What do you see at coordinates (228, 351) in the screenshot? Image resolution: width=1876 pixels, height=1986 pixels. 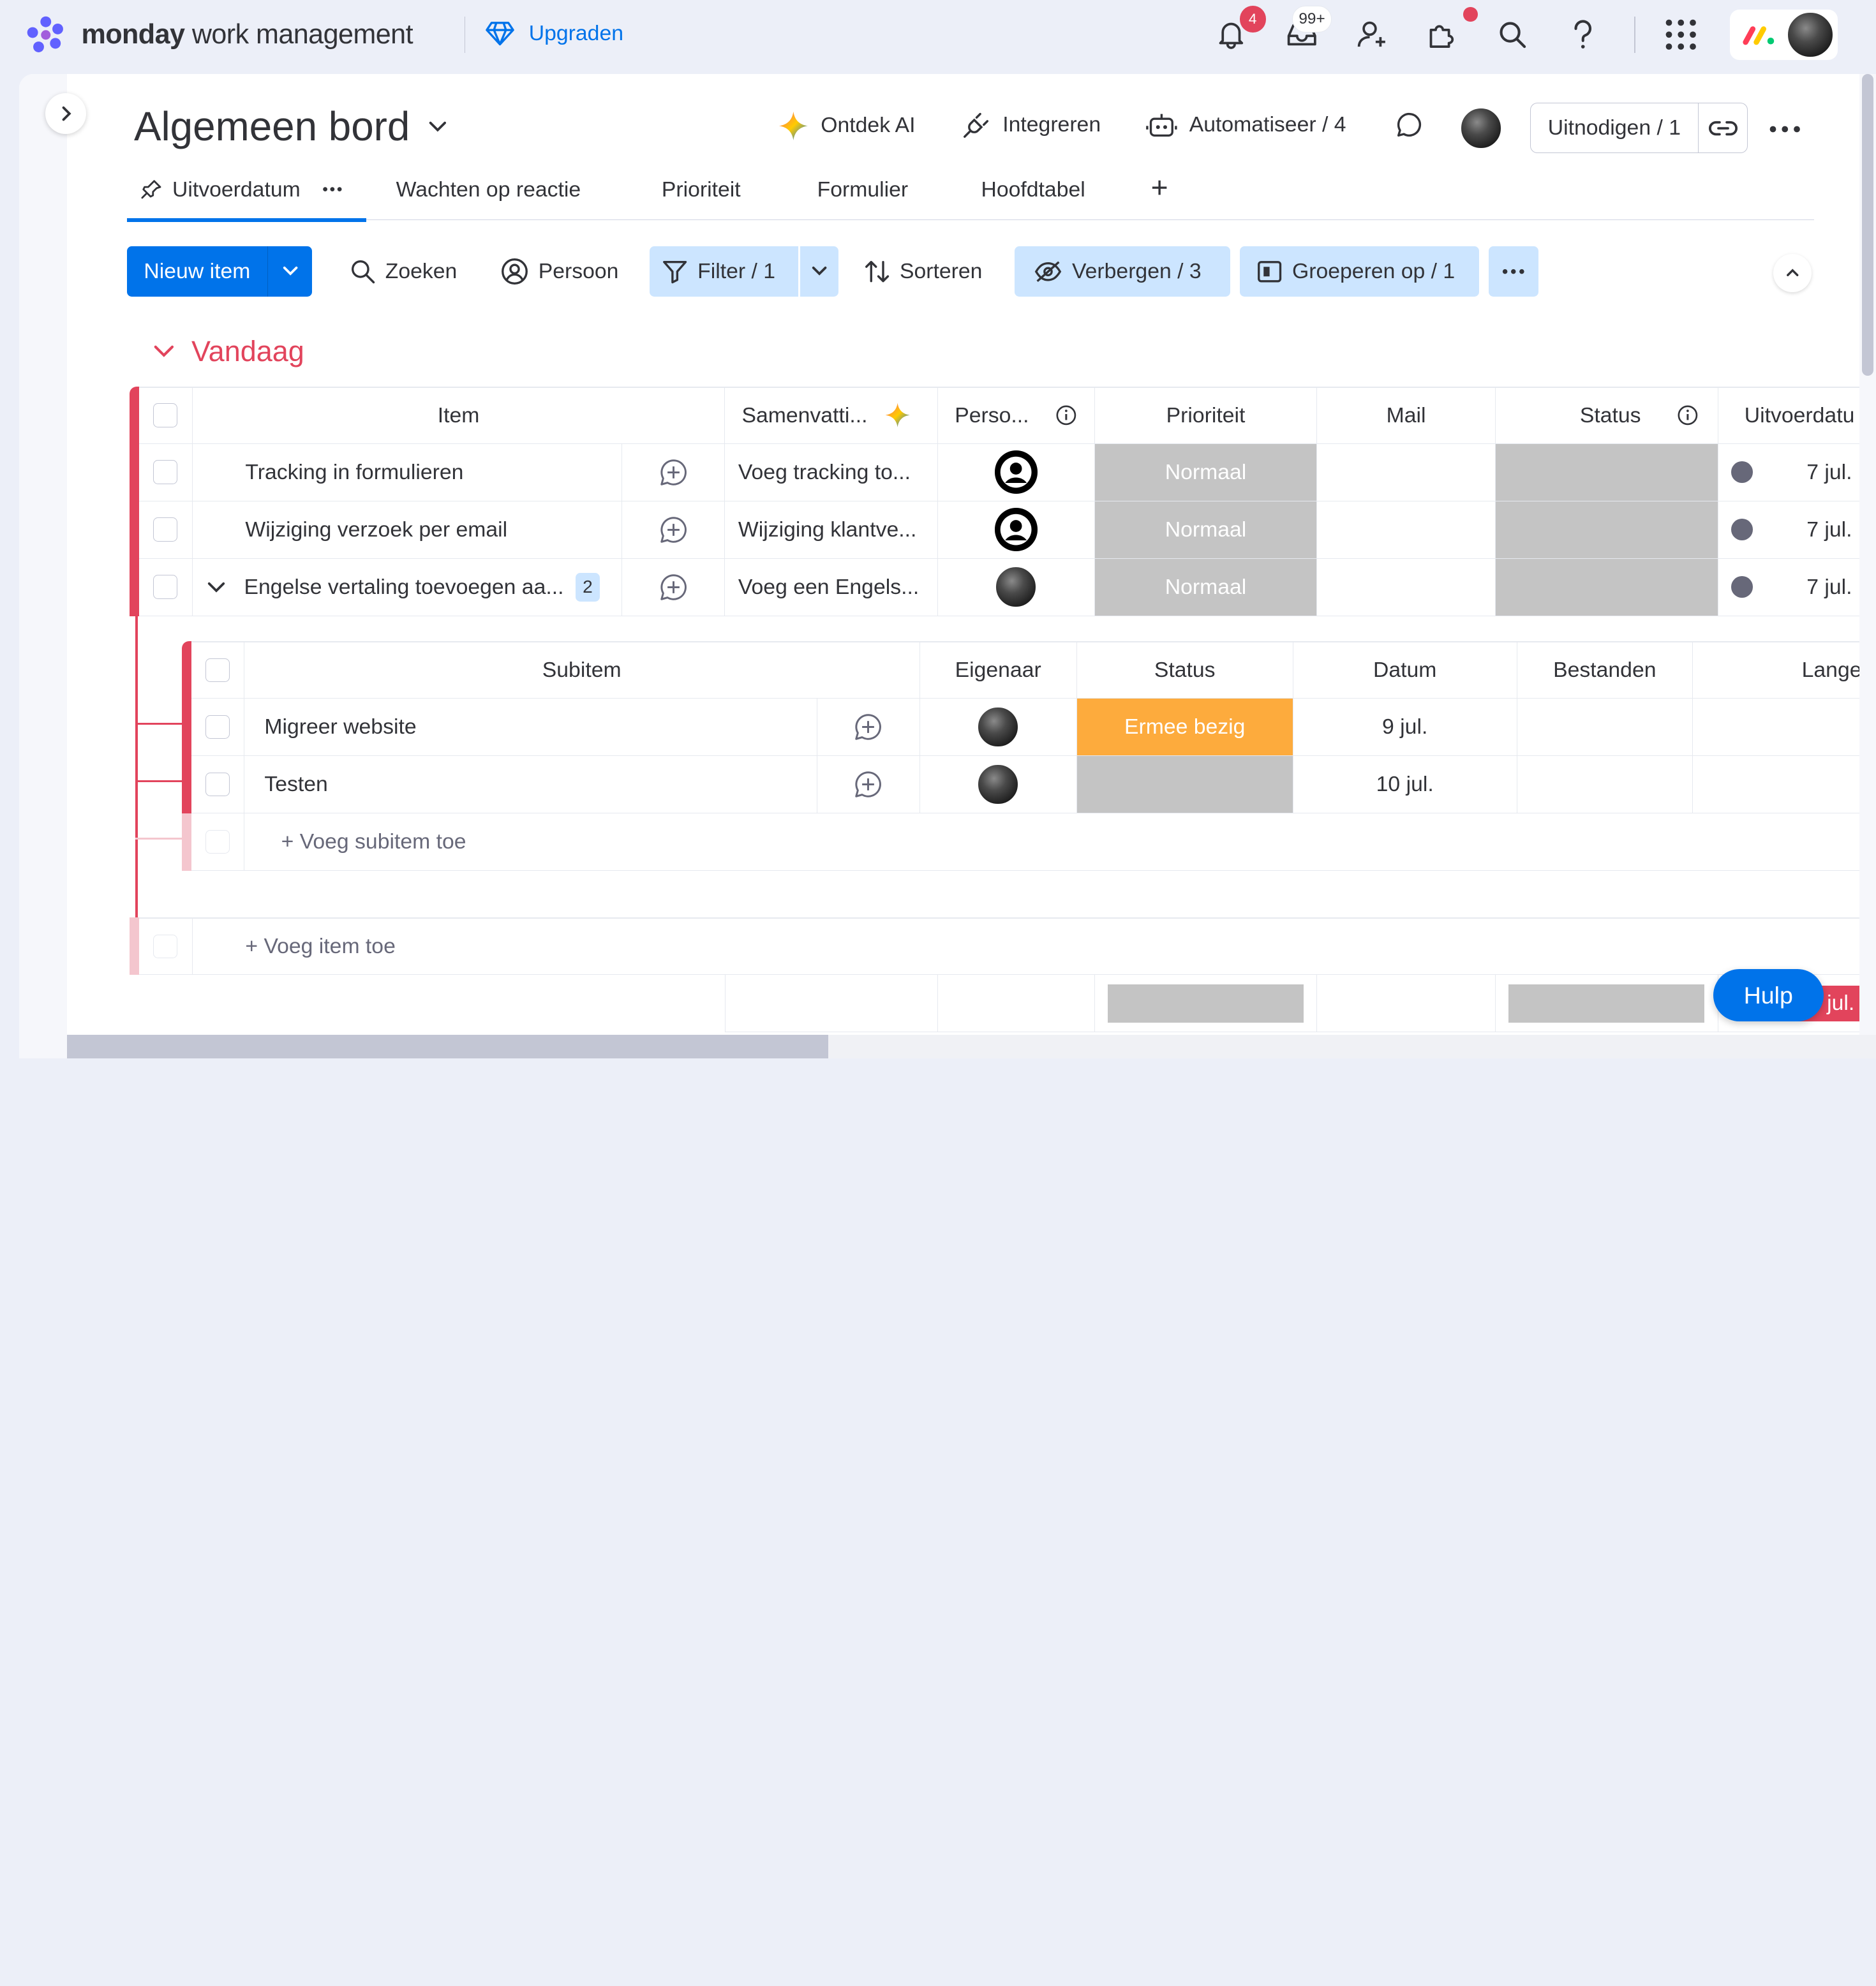 I see `group-header: Vandaag` at bounding box center [228, 351].